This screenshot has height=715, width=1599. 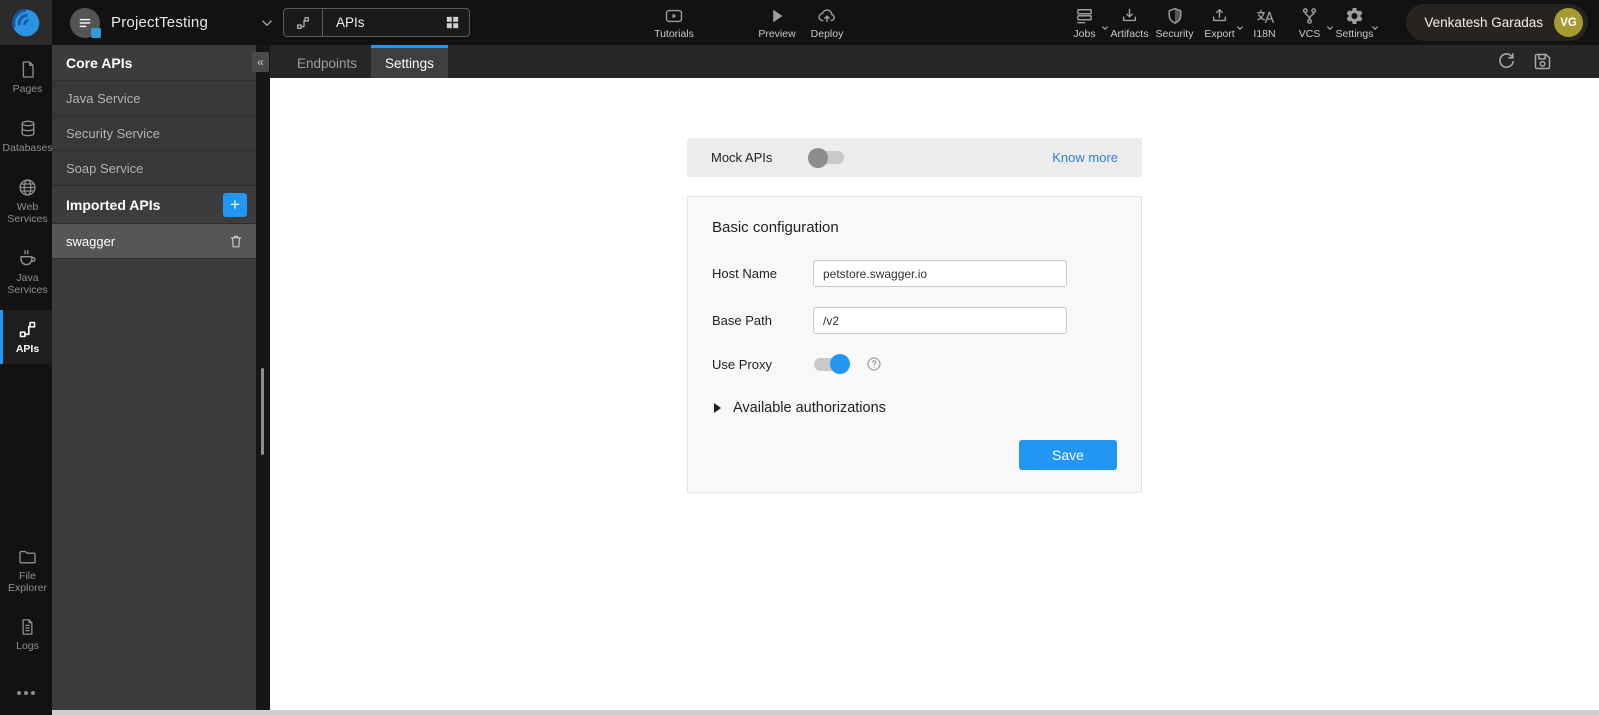 I want to click on more-options-button, so click(x=26, y=696).